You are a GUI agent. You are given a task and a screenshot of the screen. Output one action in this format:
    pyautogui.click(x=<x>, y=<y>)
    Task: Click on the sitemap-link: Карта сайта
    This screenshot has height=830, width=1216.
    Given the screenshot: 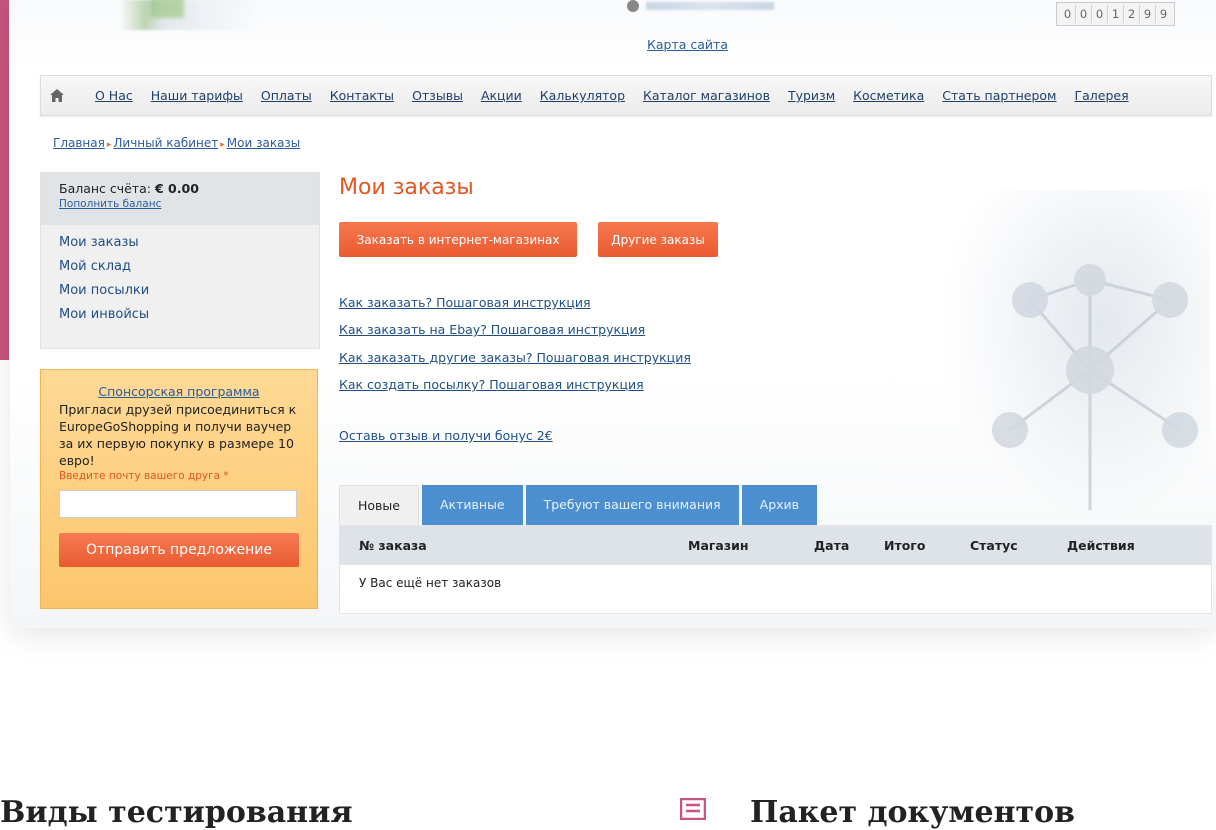 What is the action you would take?
    pyautogui.click(x=687, y=44)
    